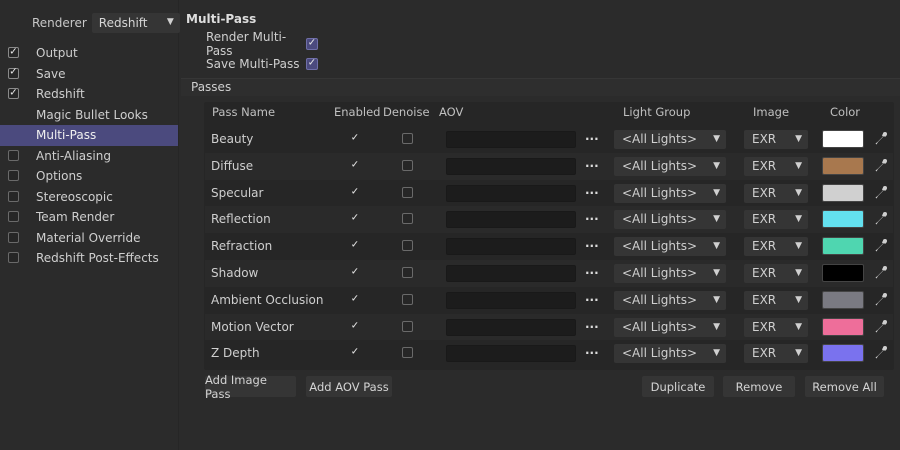 This screenshot has height=450, width=900. Describe the element at coordinates (89, 258) in the screenshot. I see `sidebar-item: Redshift Post-Effects` at that location.